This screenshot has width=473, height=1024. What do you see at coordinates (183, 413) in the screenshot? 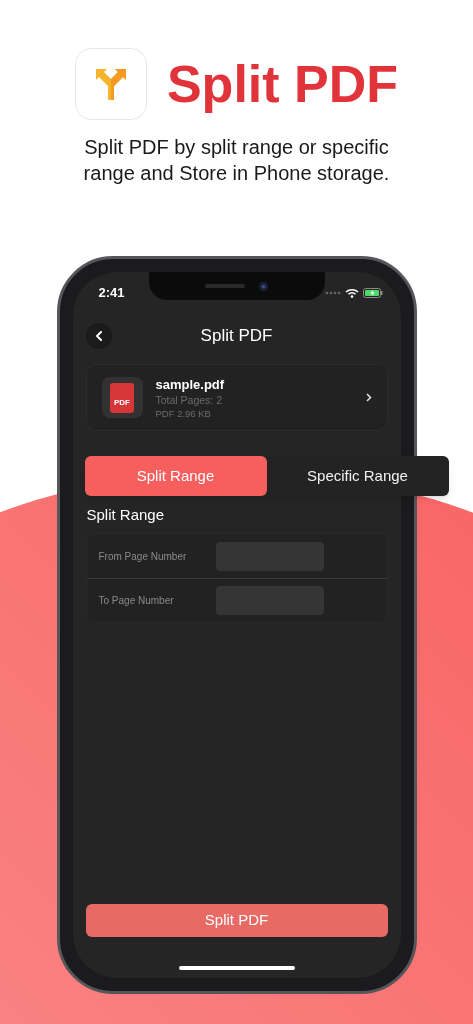
I see `file-info: PDF 2.96 KB` at bounding box center [183, 413].